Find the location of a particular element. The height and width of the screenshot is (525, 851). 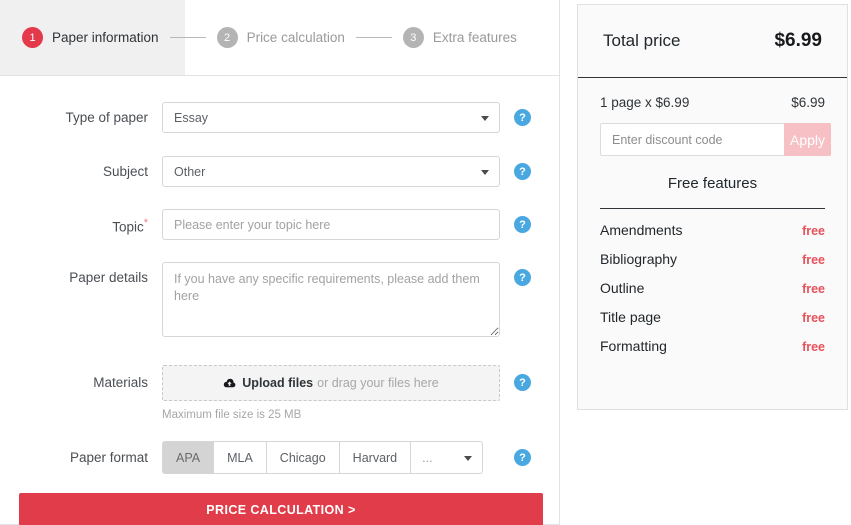

free-feature-name: Bibliography is located at coordinates (639, 259).